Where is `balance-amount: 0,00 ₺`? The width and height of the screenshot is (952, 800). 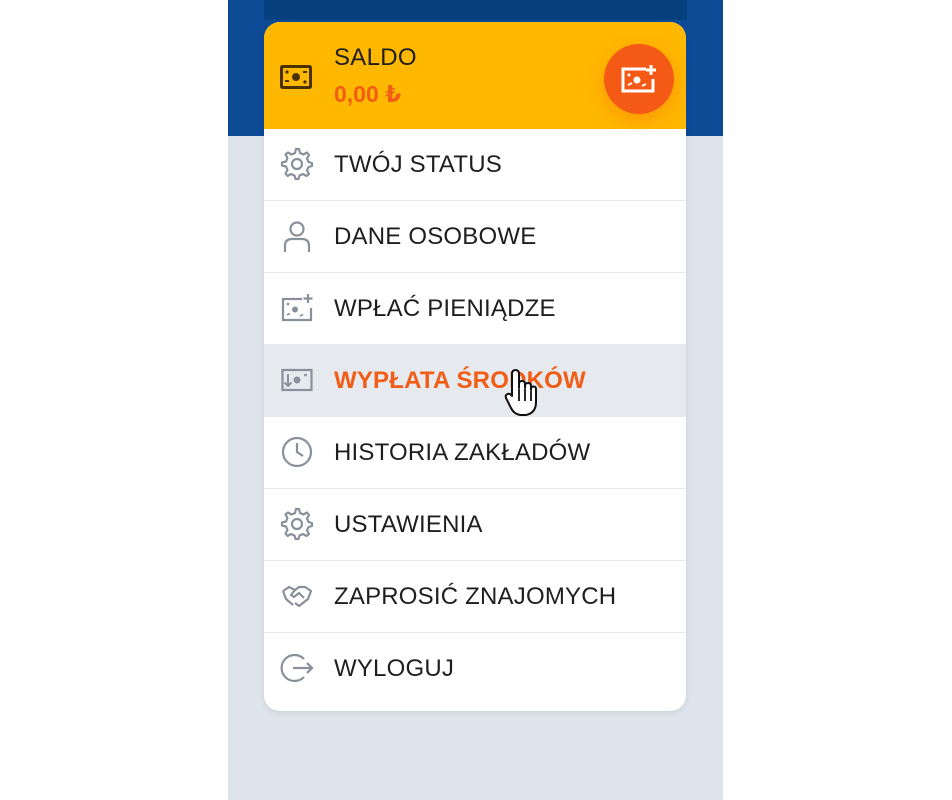 balance-amount: 0,00 ₺ is located at coordinates (368, 94).